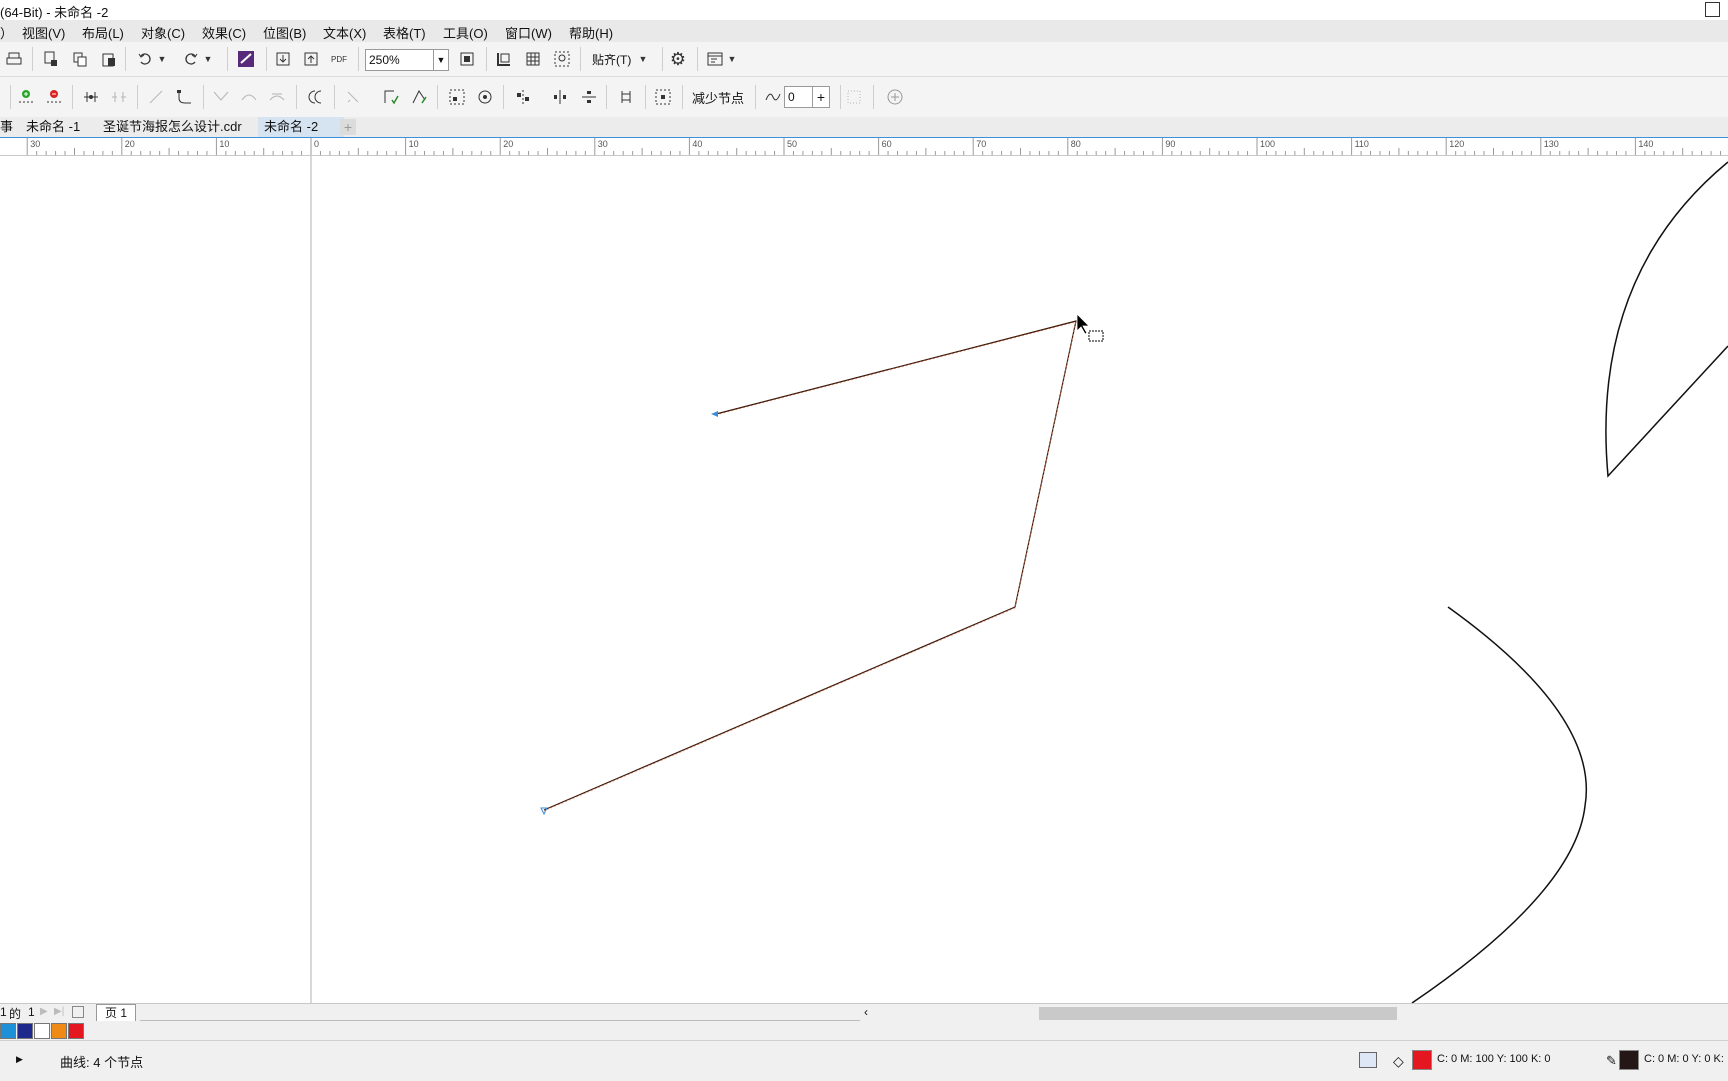 This screenshot has width=1728, height=1081. What do you see at coordinates (626, 97) in the screenshot?
I see `elastic-mode-icon` at bounding box center [626, 97].